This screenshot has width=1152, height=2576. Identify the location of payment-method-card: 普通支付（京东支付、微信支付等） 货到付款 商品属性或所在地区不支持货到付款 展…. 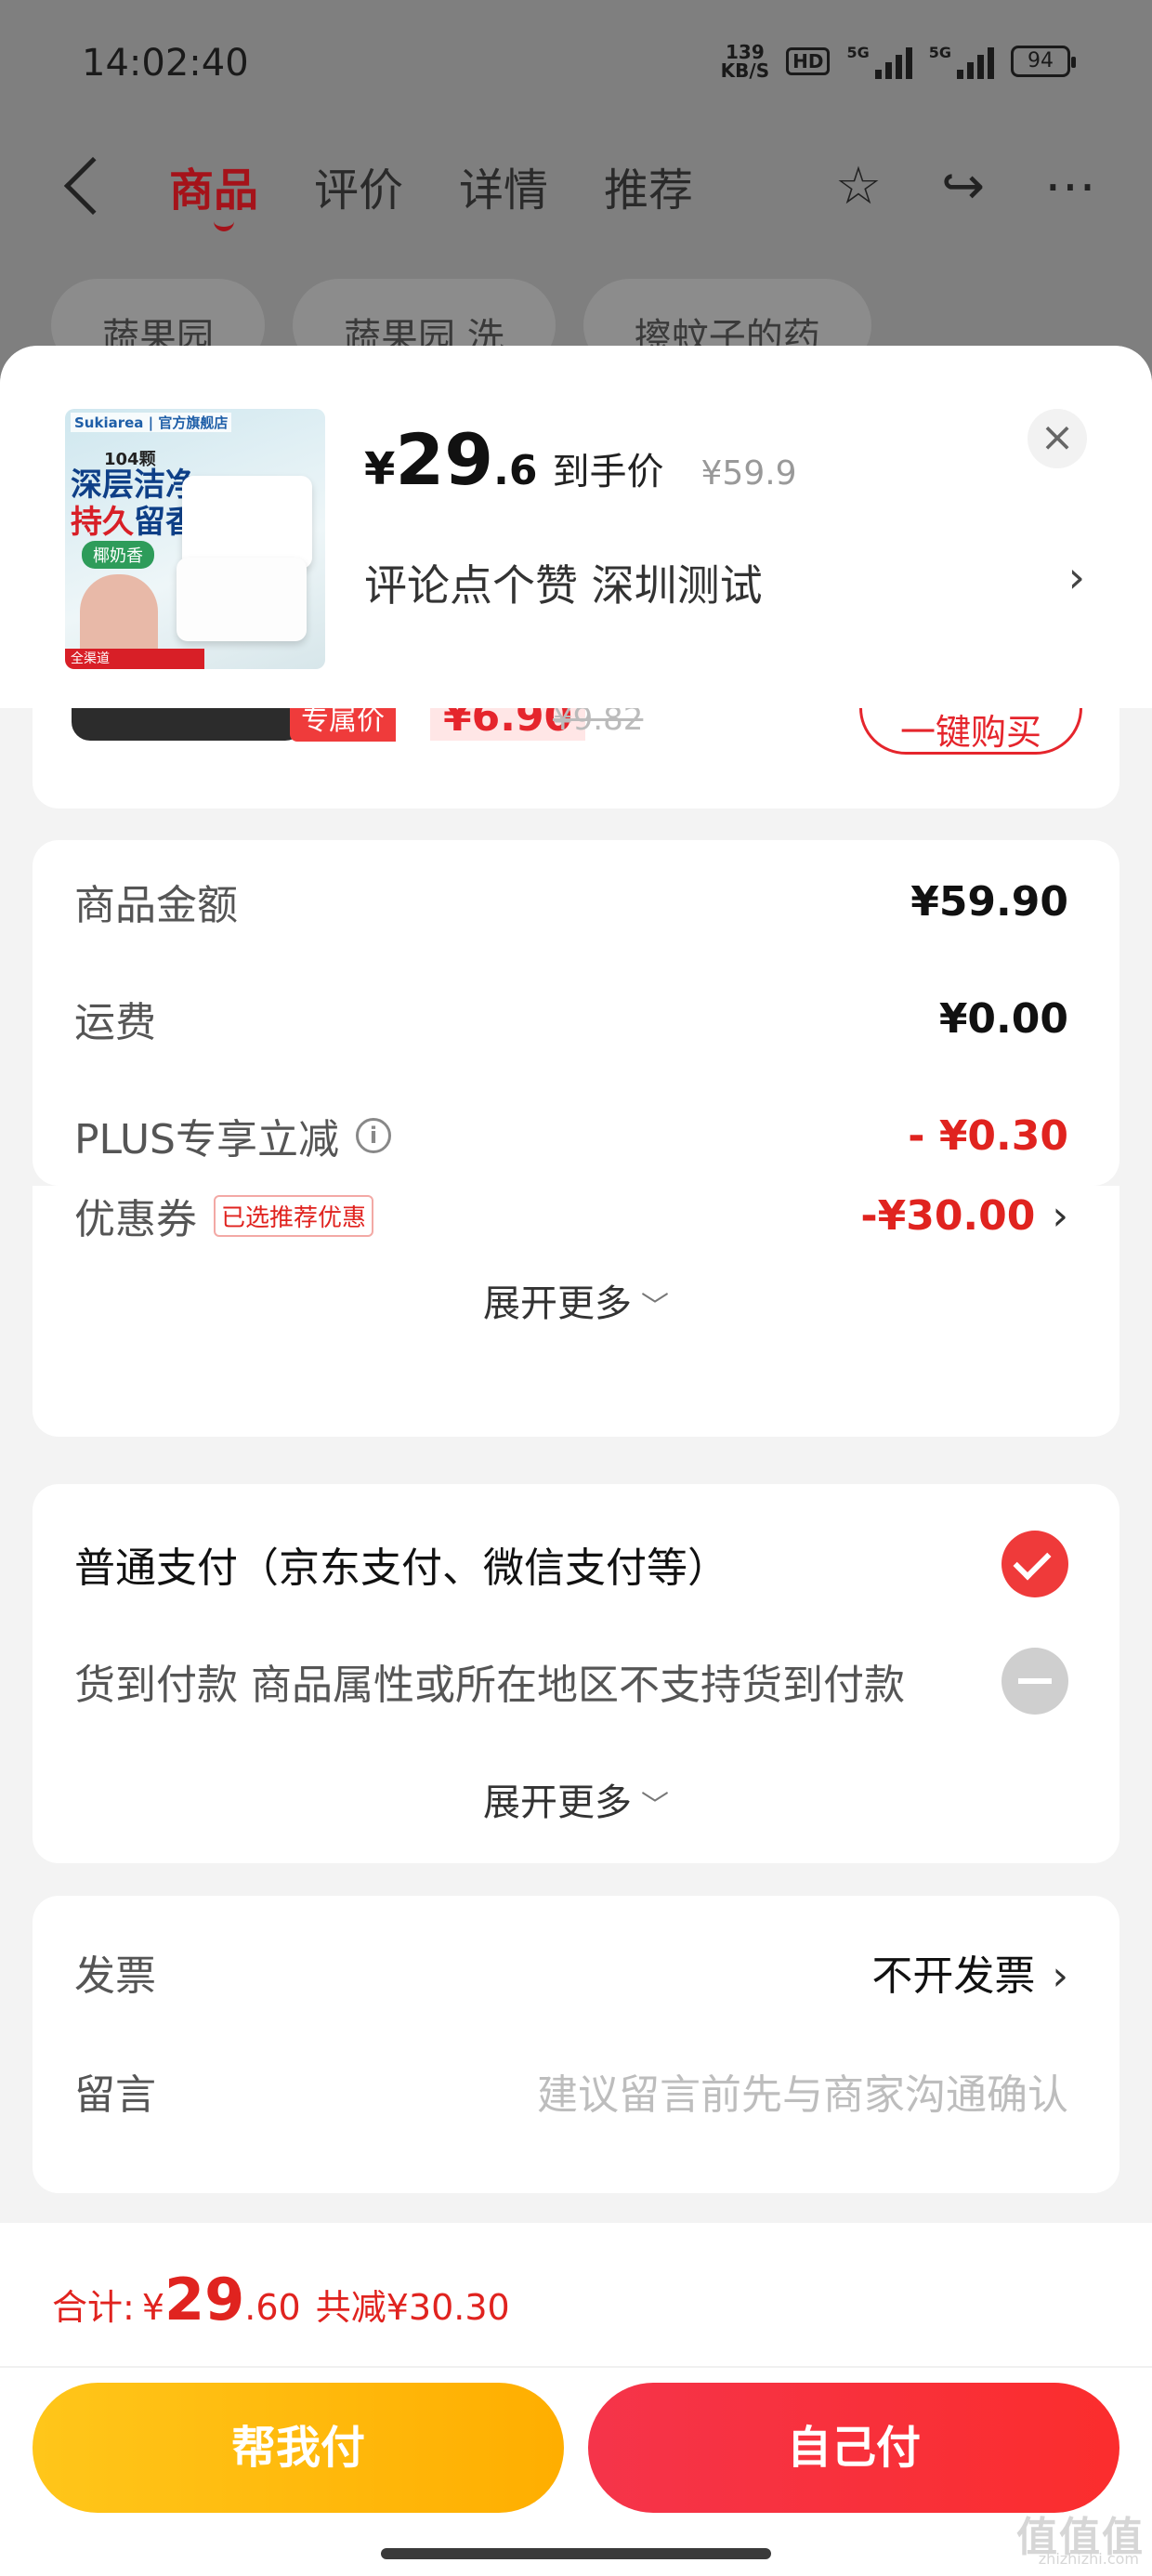
(576, 1673).